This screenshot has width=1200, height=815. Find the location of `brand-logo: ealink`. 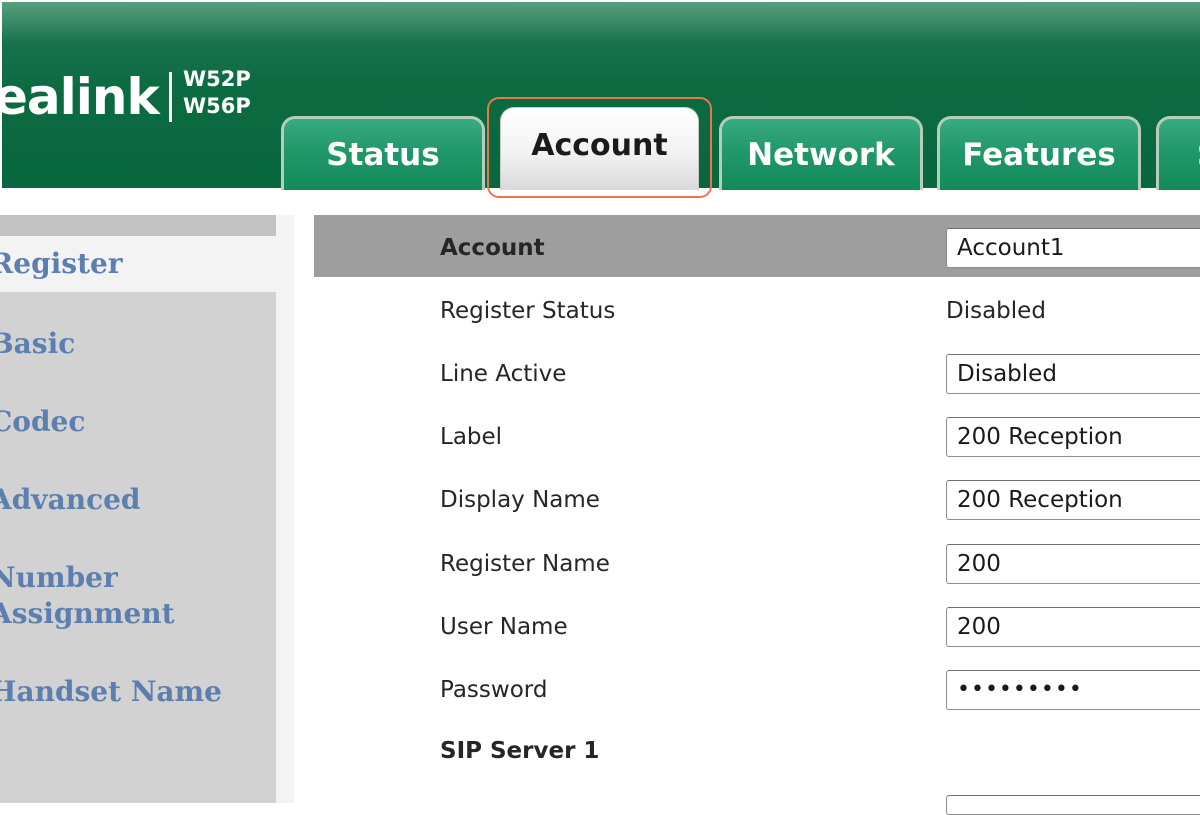

brand-logo: ealink is located at coordinates (80, 97).